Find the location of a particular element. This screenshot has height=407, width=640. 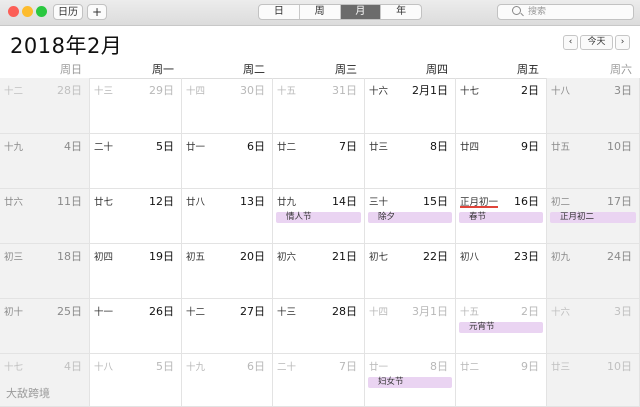

calendar-event: 情人节 is located at coordinates (318, 217).